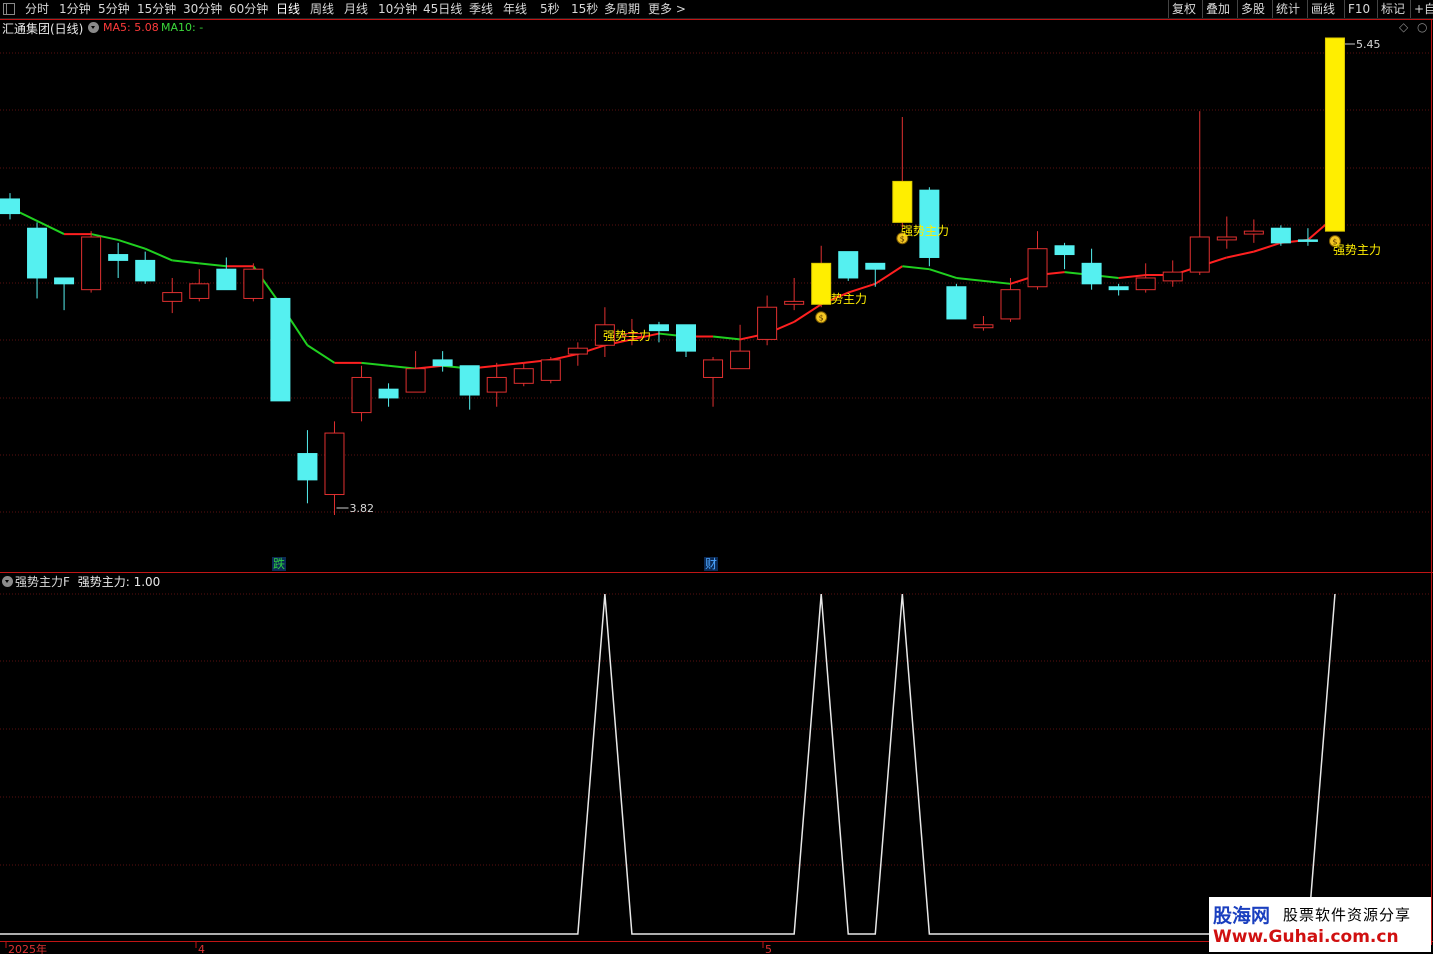  I want to click on x-axis-label: 5, so click(768, 948).